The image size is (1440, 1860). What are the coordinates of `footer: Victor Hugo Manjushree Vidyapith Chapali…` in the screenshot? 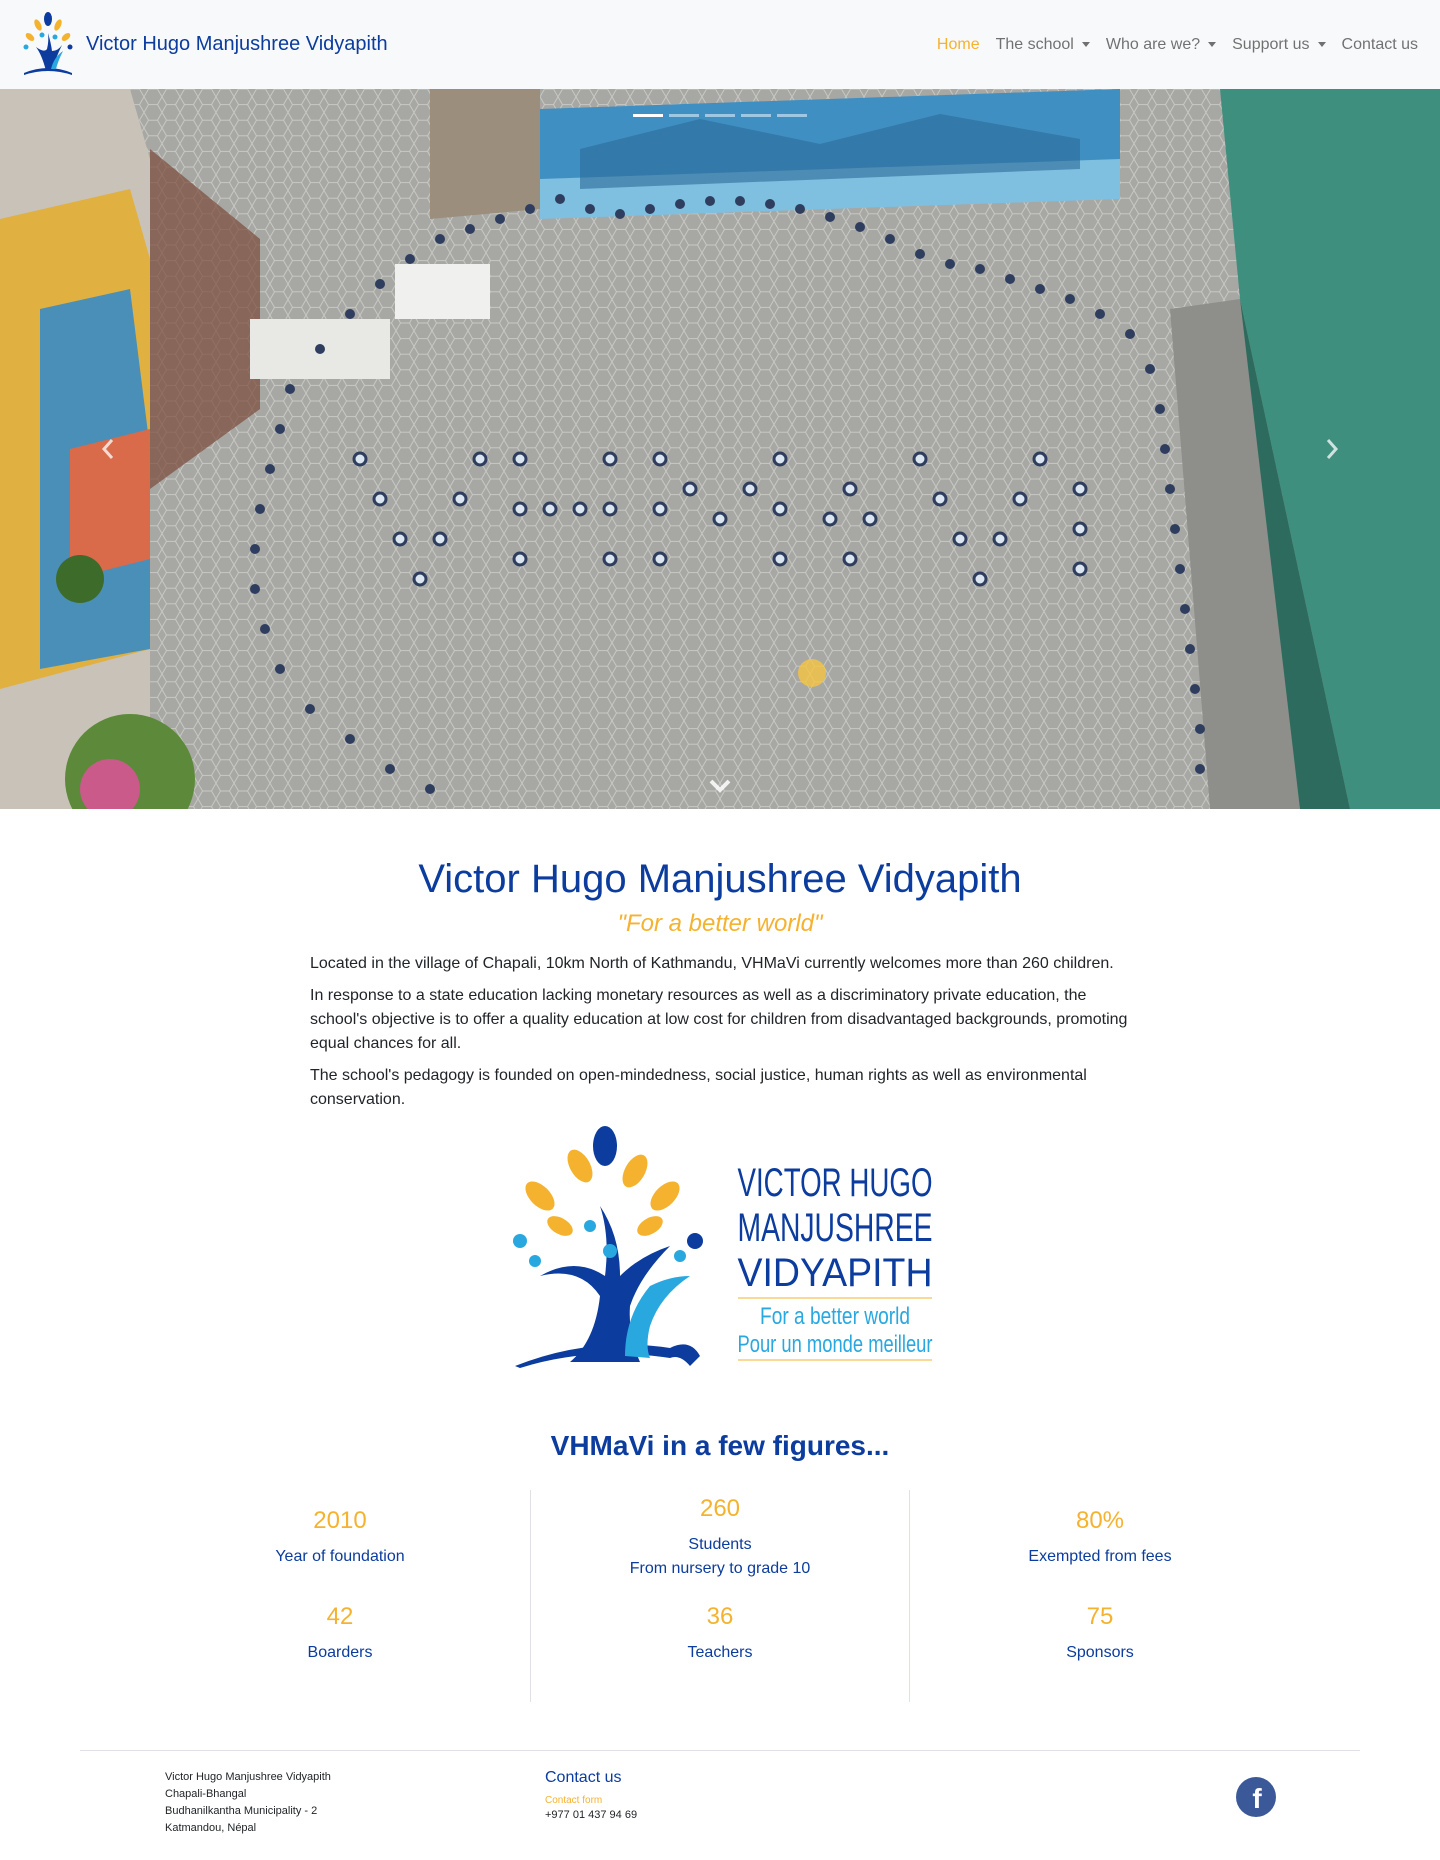 It's located at (720, 1805).